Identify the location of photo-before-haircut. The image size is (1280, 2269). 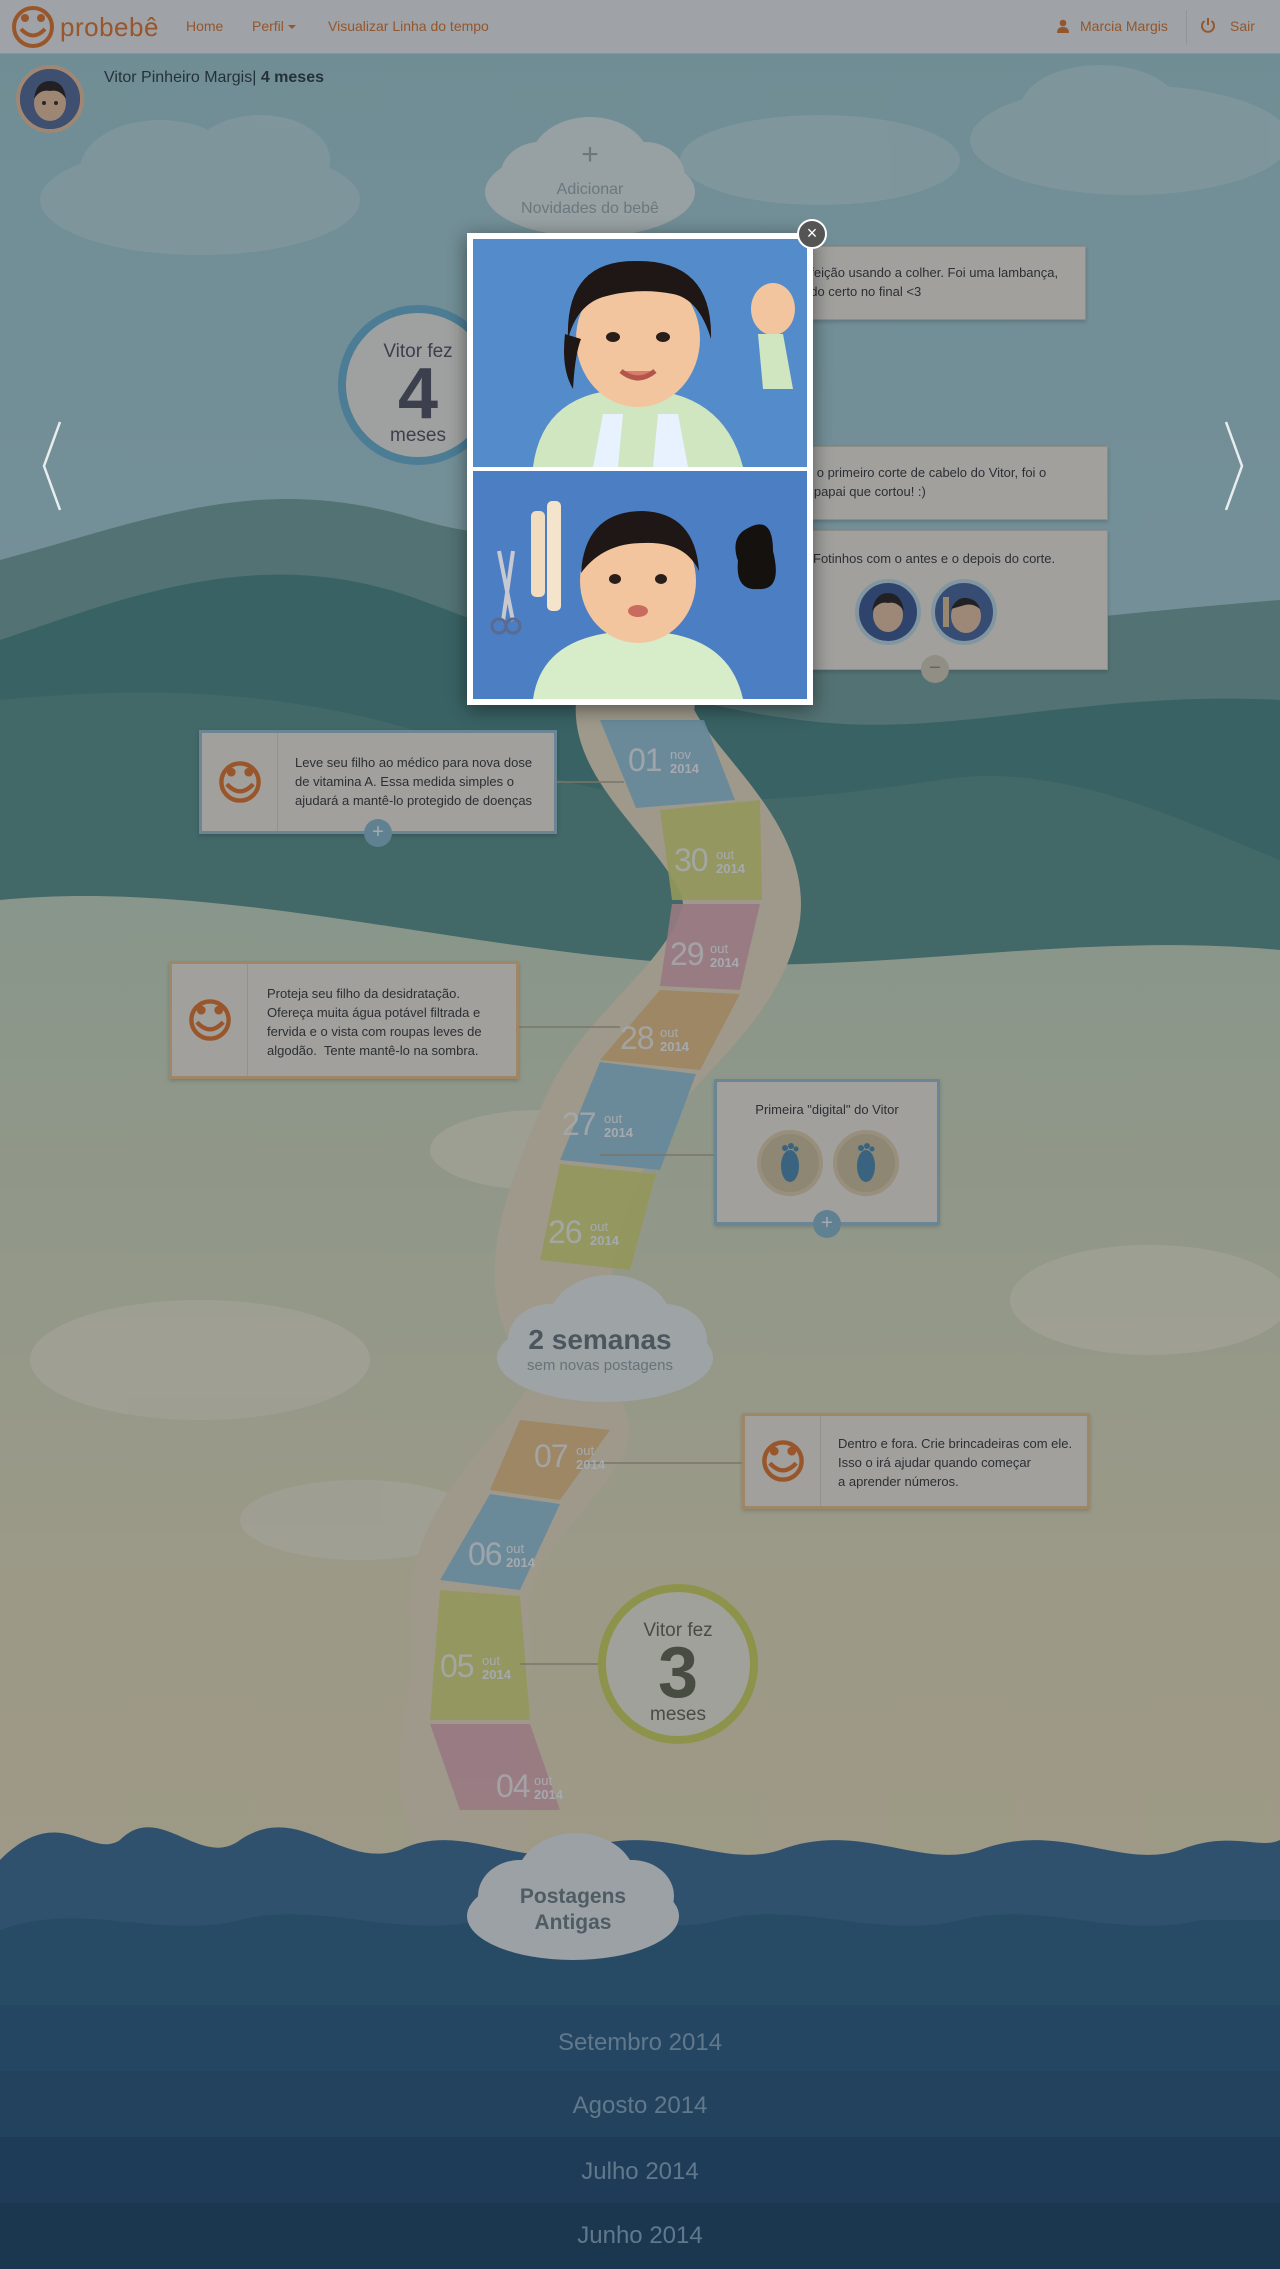
(640, 353).